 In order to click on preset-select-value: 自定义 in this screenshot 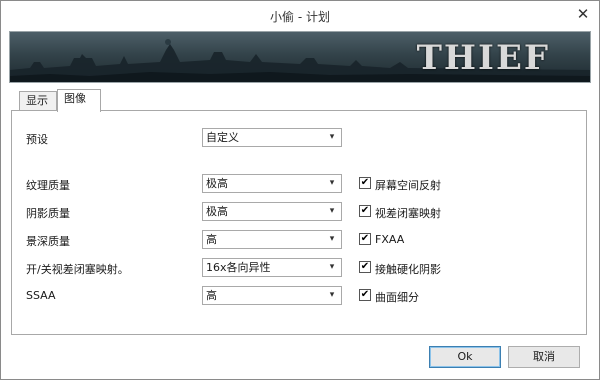, I will do `click(222, 137)`.